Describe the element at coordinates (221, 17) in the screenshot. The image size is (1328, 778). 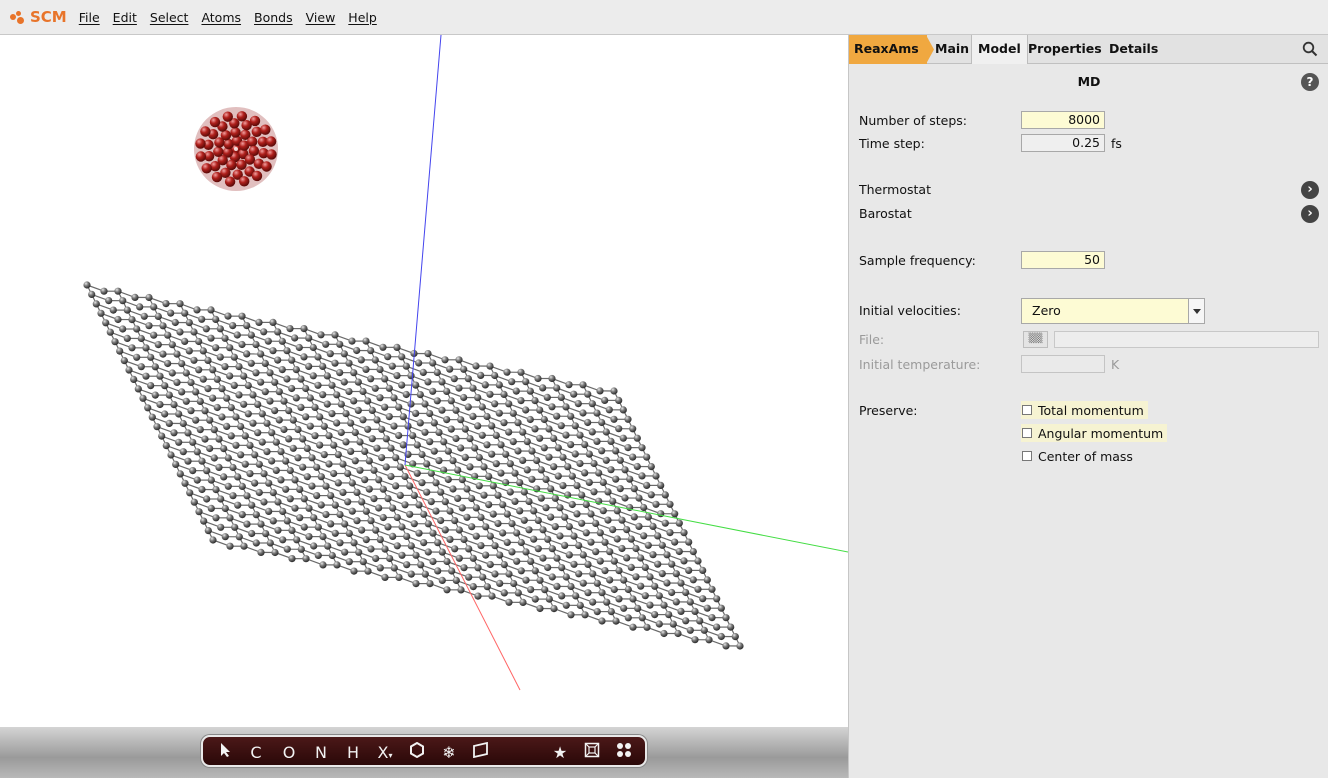
I see `menu-atoms: Atoms` at that location.